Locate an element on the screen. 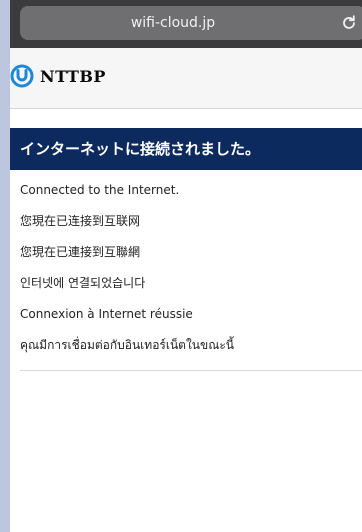 This screenshot has width=362, height=532. message-korean: 인터넷에 연결되었습니다 is located at coordinates (83, 283).